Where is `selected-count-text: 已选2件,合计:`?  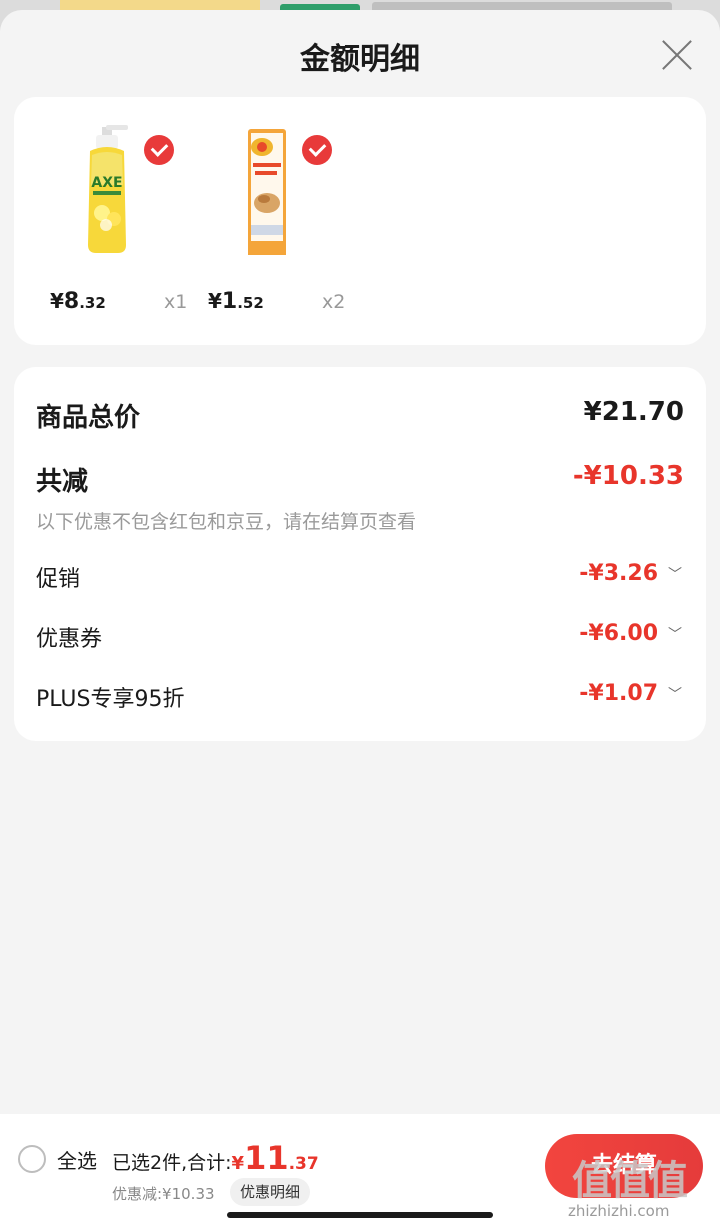
selected-count-text: 已选2件,合计: is located at coordinates (172, 1163).